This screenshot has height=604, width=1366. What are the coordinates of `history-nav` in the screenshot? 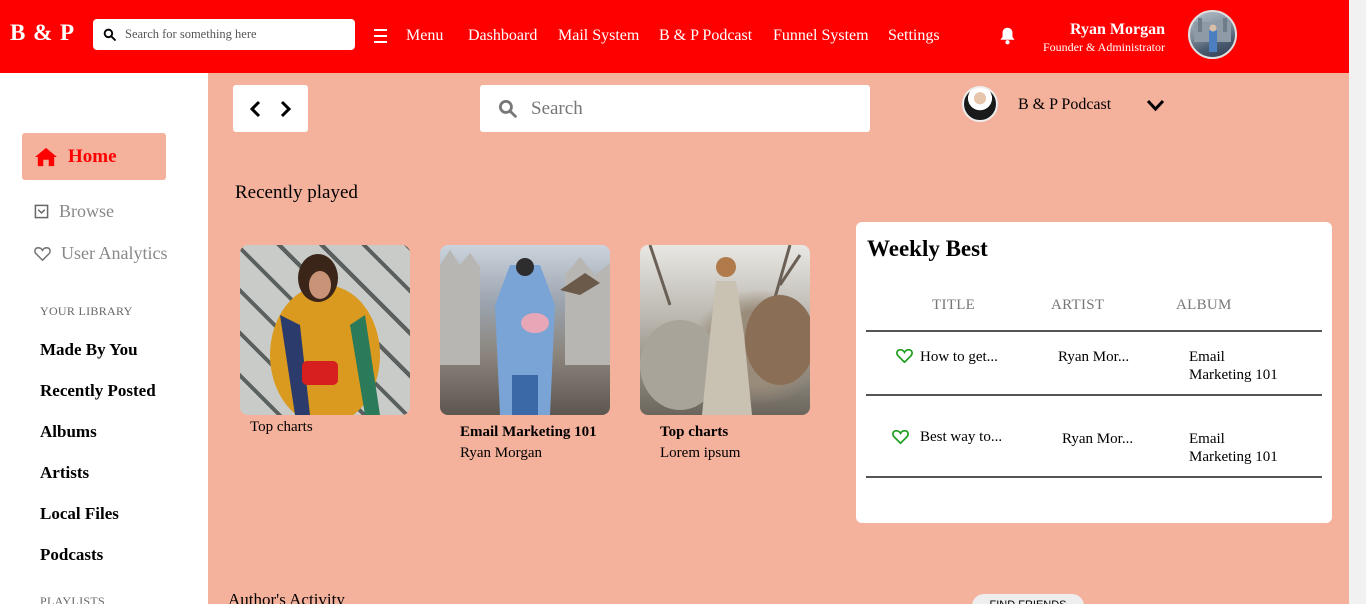 It's located at (270, 108).